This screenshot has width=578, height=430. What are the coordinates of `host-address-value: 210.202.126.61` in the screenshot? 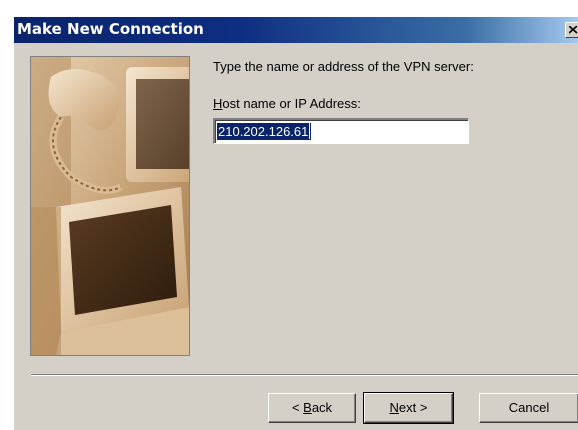 It's located at (263, 131).